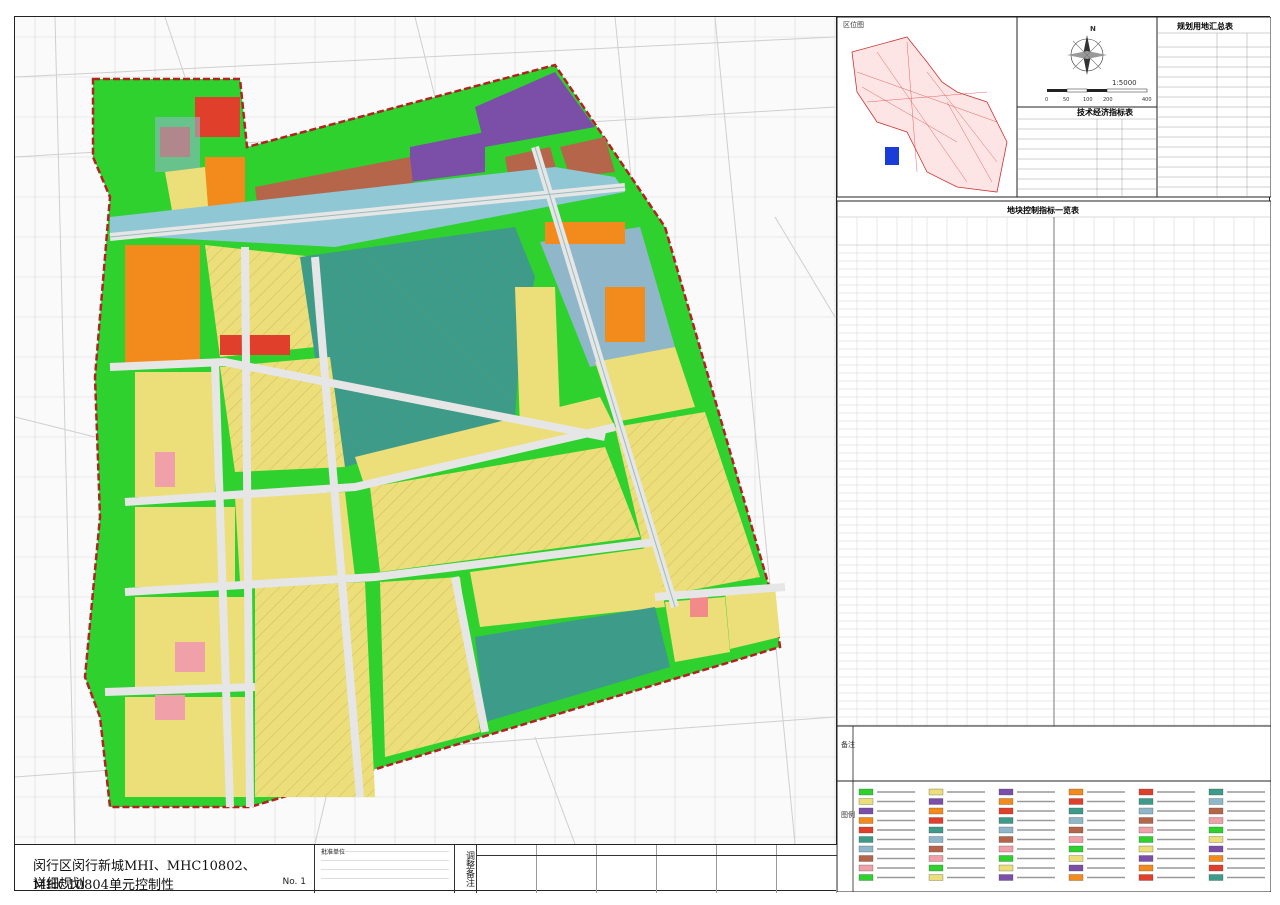 This screenshot has width=1280, height=905. What do you see at coordinates (1205, 26) in the screenshot?
I see `landuse-table-title: 规划用地汇总表` at bounding box center [1205, 26].